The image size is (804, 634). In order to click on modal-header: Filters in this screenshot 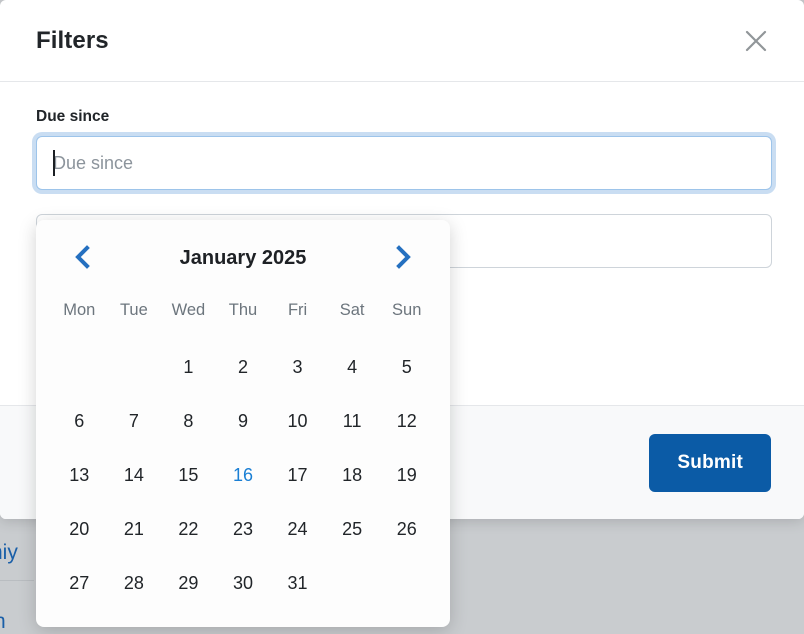, I will do `click(402, 41)`.